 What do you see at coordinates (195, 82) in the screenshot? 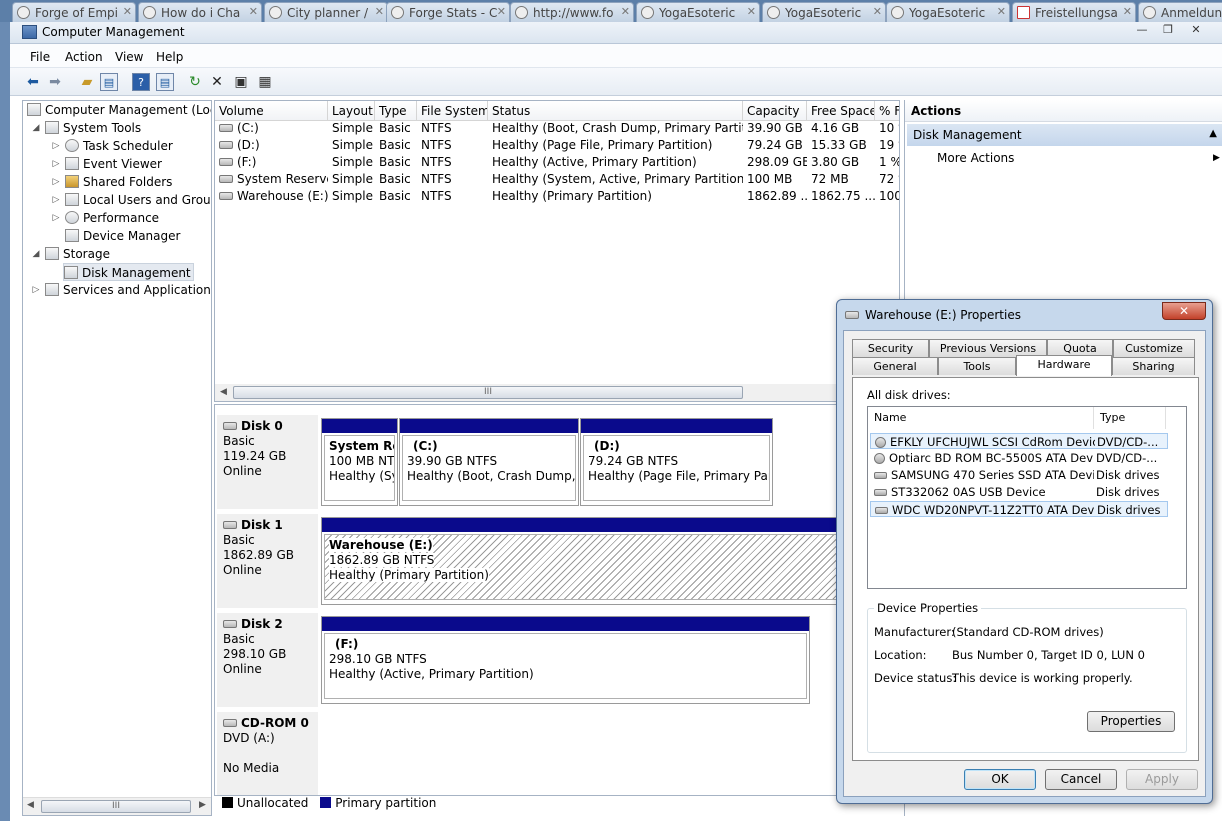
I see `refresh-icon: ↻` at bounding box center [195, 82].